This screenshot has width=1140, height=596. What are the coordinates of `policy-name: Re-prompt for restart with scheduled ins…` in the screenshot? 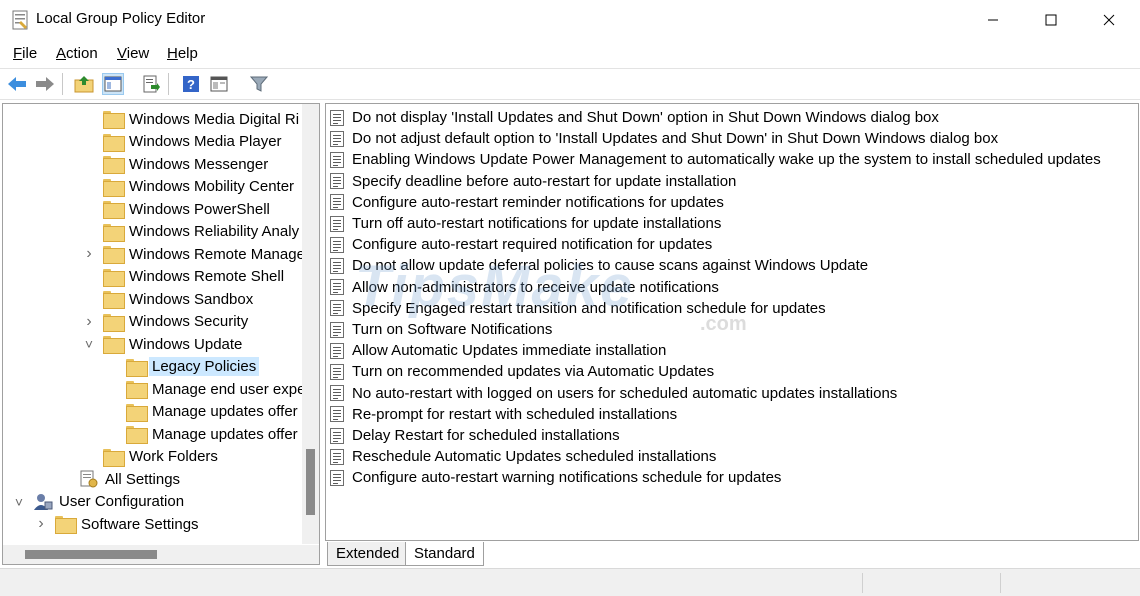 It's located at (515, 414).